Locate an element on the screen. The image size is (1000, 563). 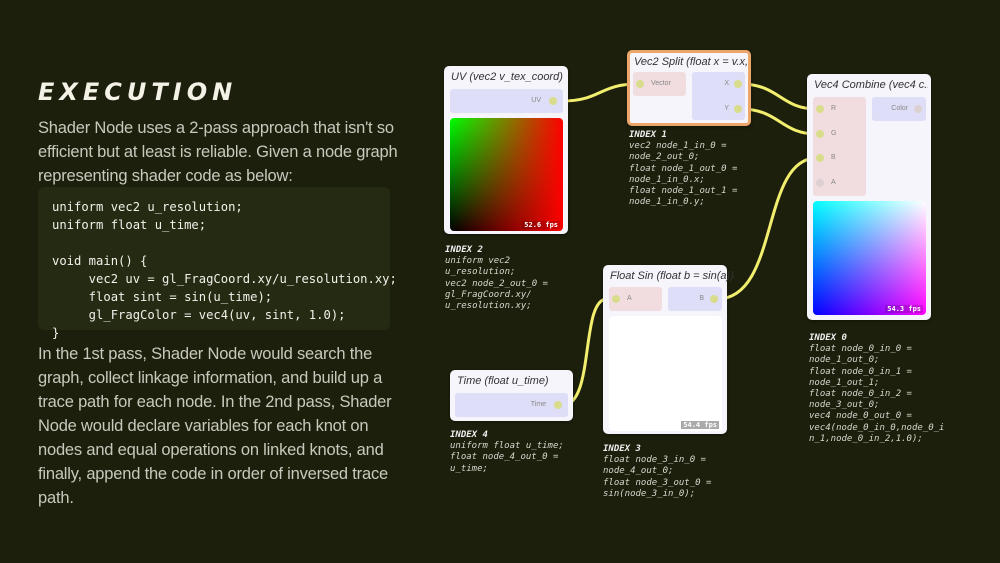
port-knot-g is located at coordinates (820, 134).